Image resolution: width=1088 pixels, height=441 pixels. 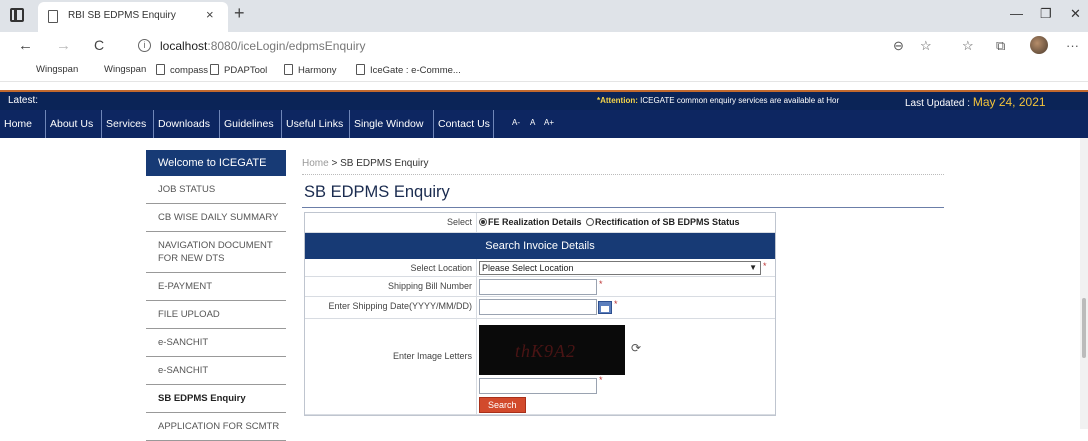 I want to click on location-label: Select Location, so click(x=391, y=267).